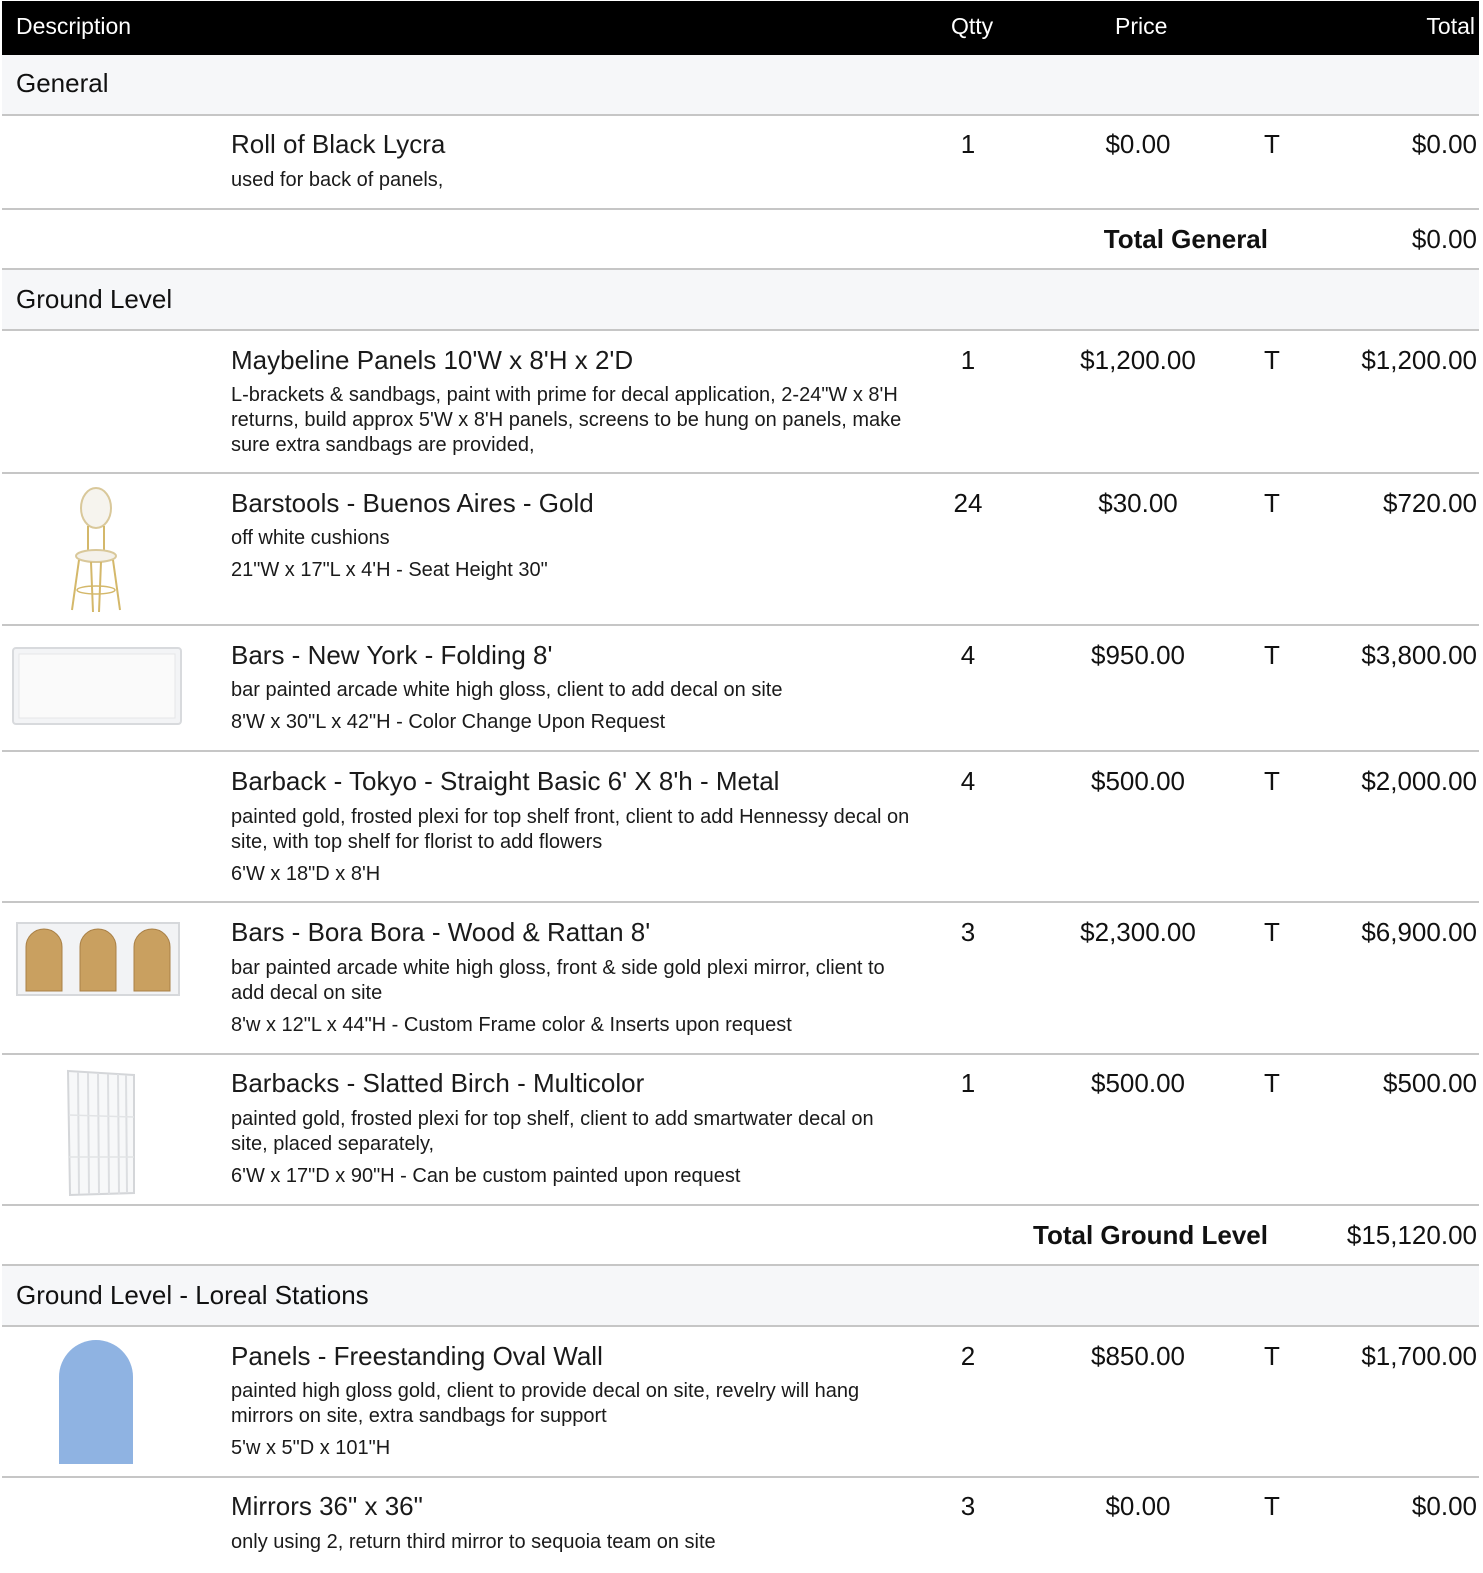  I want to click on header-description: Description, so click(74, 26).